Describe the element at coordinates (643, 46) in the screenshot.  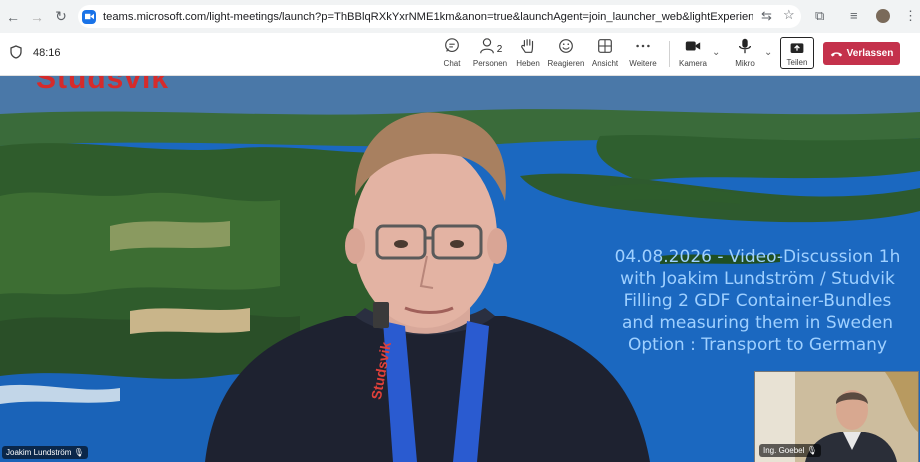
I see `more-dots-icon` at that location.